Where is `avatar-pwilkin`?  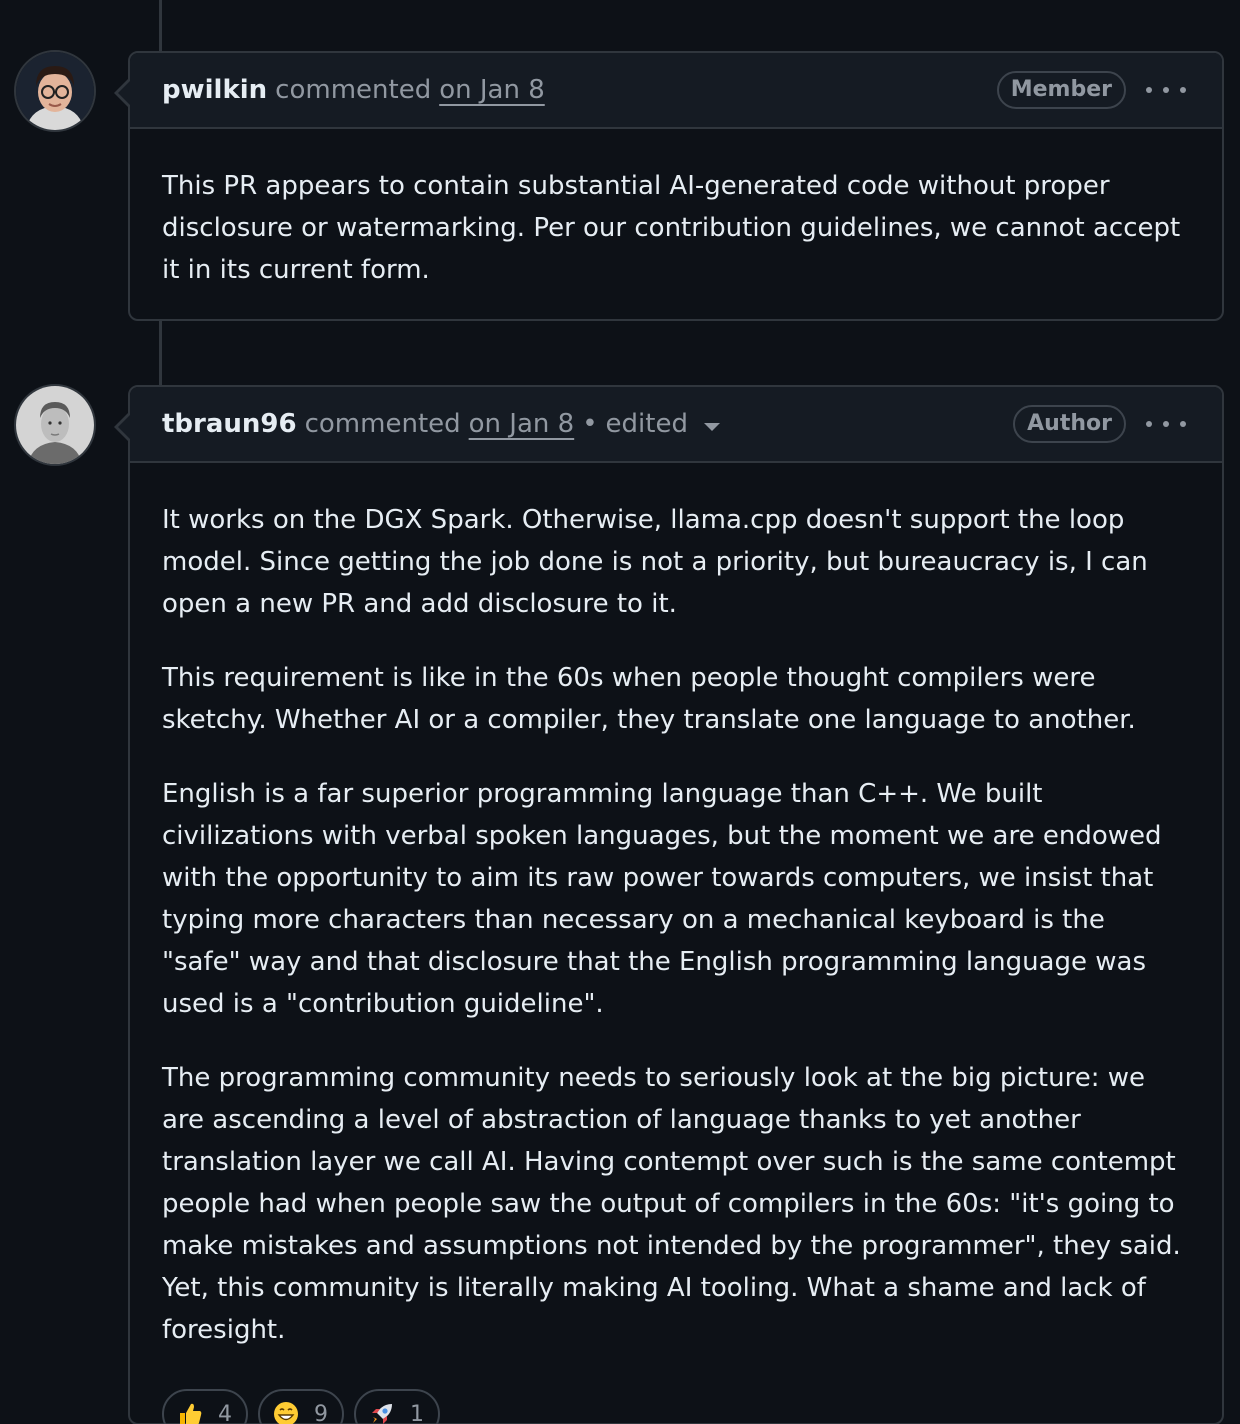 avatar-pwilkin is located at coordinates (55, 91).